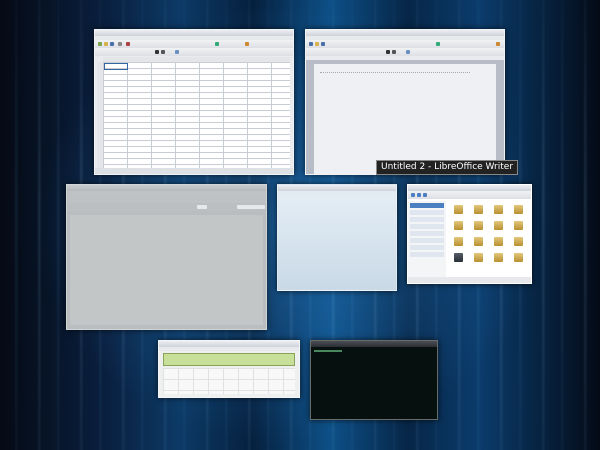 This screenshot has height=450, width=600. Describe the element at coordinates (337, 237) in the screenshot. I see `window-thumbnail-application-blank` at that location.